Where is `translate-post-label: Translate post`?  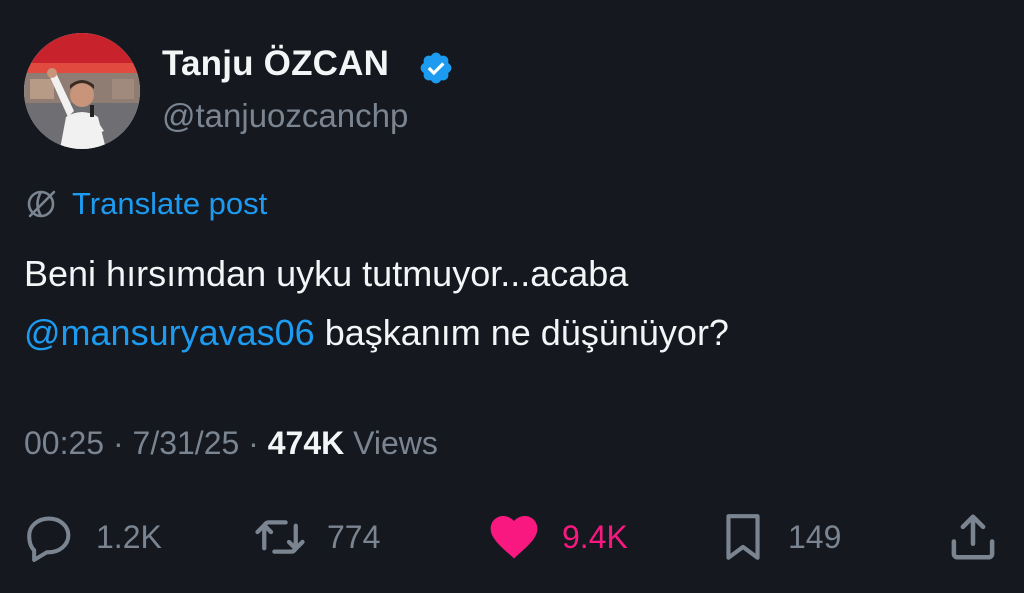
translate-post-label: Translate post is located at coordinates (170, 203).